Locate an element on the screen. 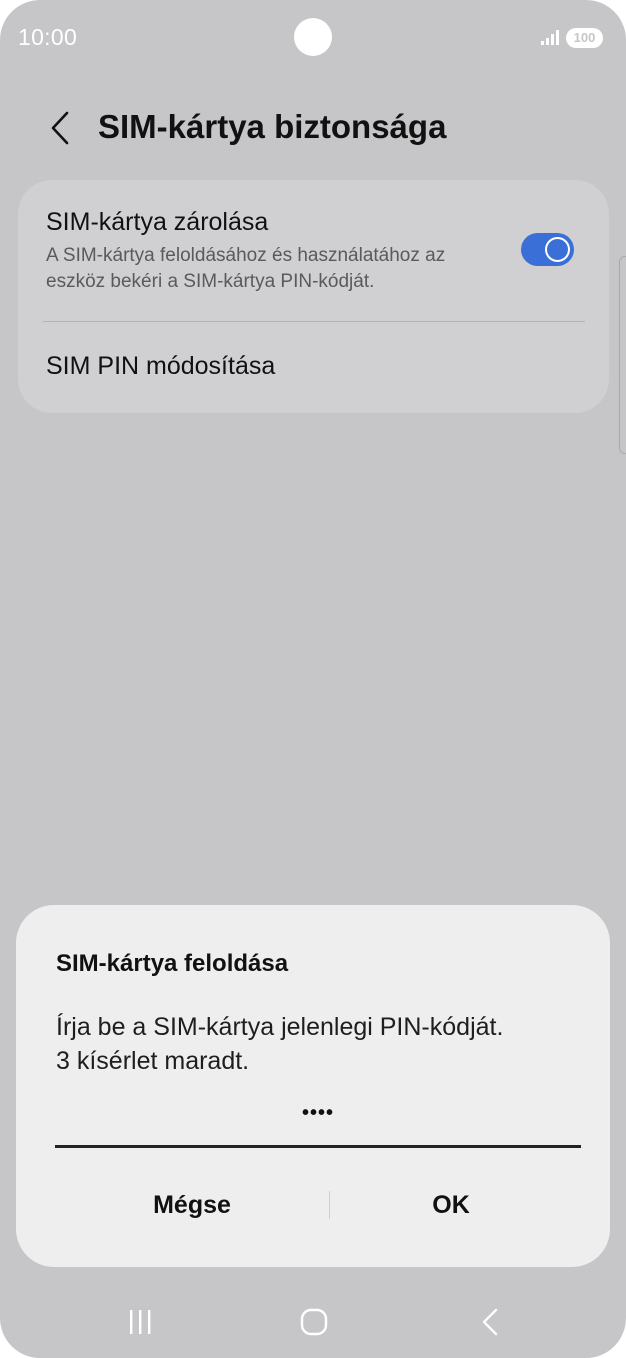  dialog-title: SIM-kártya feloldása is located at coordinates (172, 963).